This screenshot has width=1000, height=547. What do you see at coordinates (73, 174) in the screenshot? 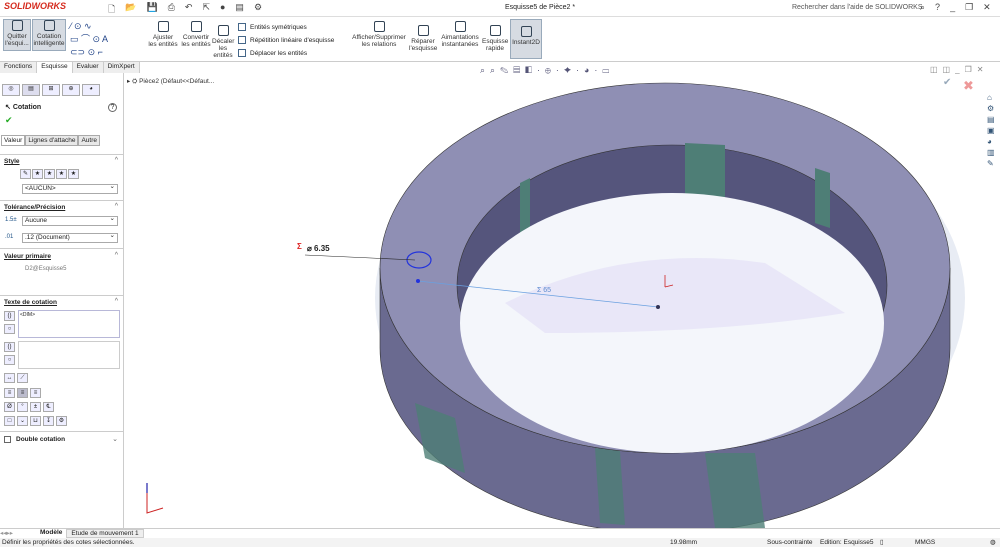
I see `load-style-icon: ★` at bounding box center [73, 174].